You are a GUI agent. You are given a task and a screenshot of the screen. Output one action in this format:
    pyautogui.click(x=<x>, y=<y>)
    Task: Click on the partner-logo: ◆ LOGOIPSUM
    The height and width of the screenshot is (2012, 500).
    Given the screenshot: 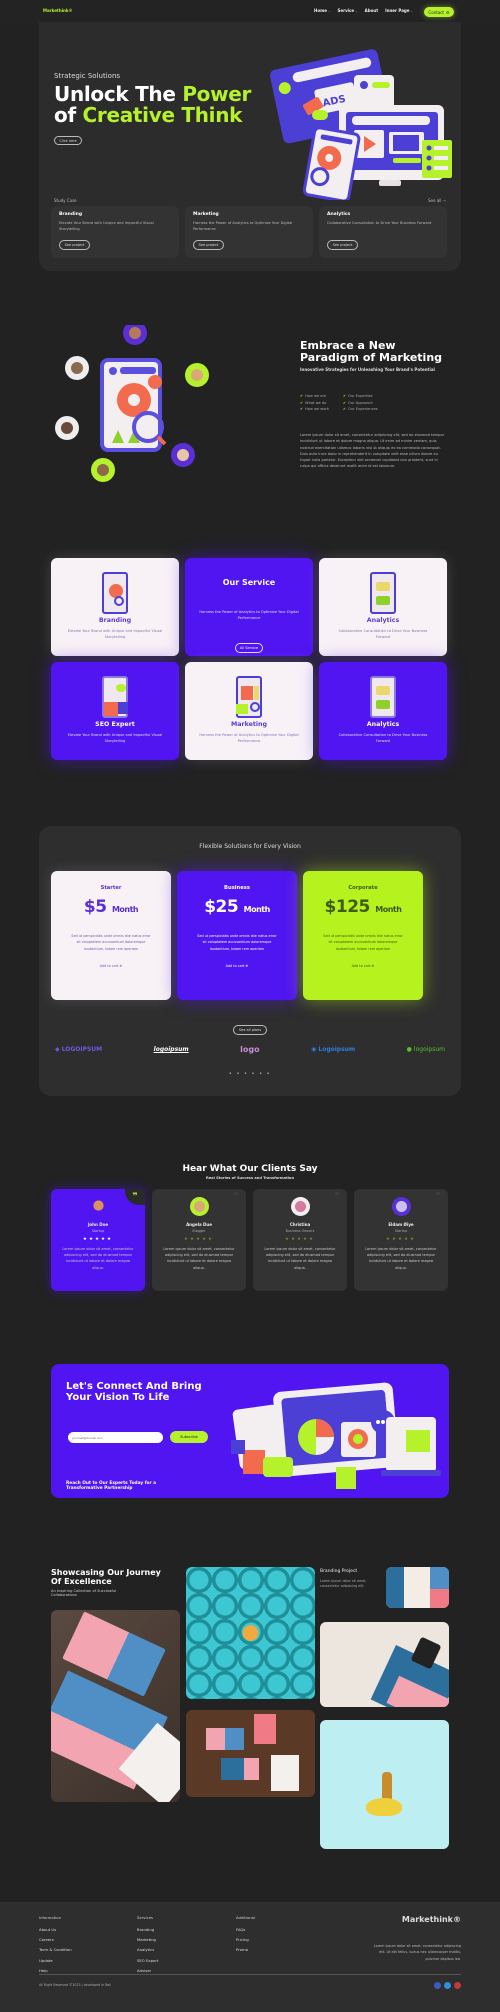 What is the action you would take?
    pyautogui.click(x=78, y=1049)
    